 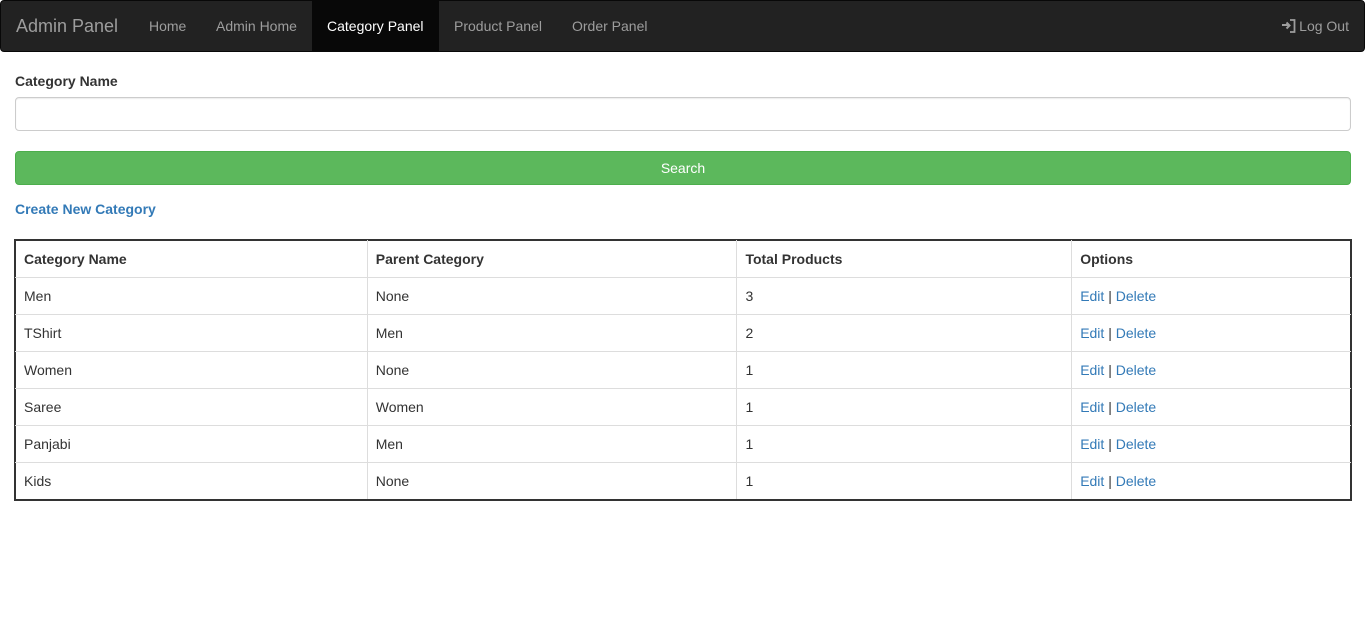 I want to click on create-new-category-link: Create New Category, so click(x=85, y=209).